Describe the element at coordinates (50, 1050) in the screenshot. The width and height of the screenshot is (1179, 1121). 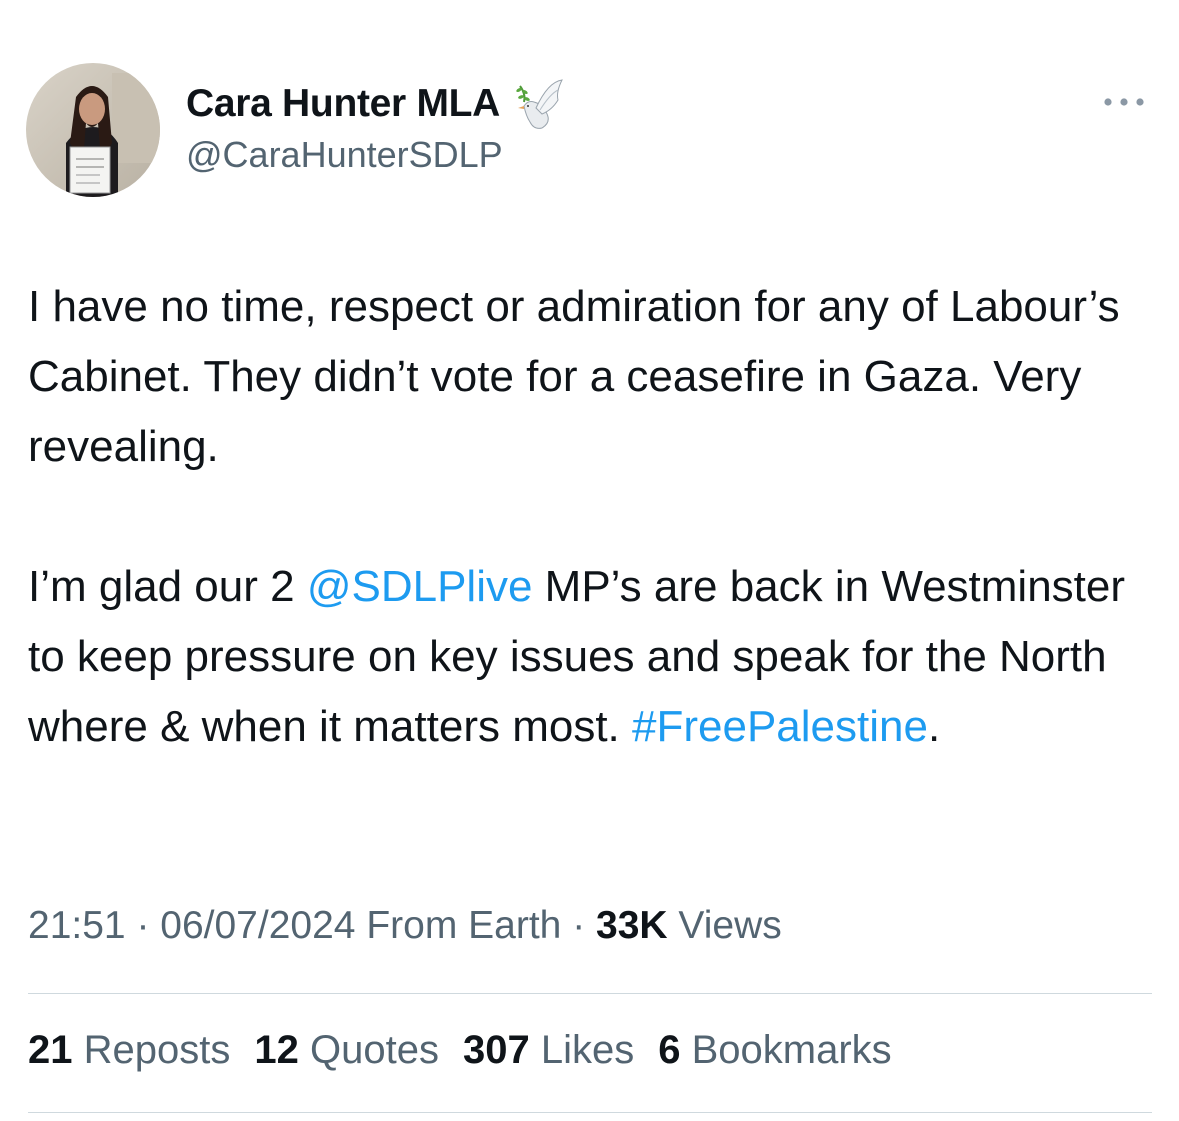
I see `reposts-count: 21` at that location.